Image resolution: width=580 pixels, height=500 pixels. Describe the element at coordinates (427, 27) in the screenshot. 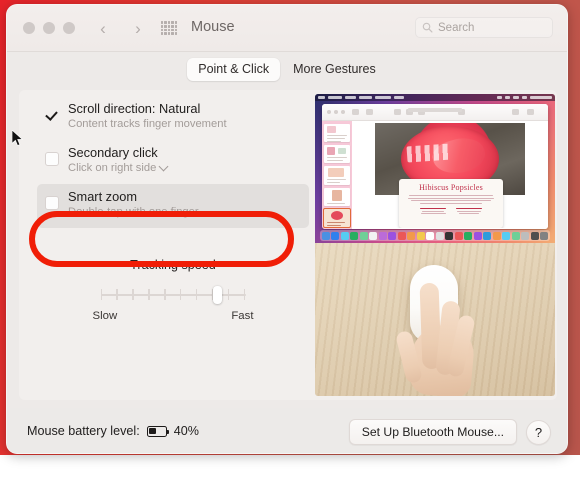

I see `search-icon` at that location.